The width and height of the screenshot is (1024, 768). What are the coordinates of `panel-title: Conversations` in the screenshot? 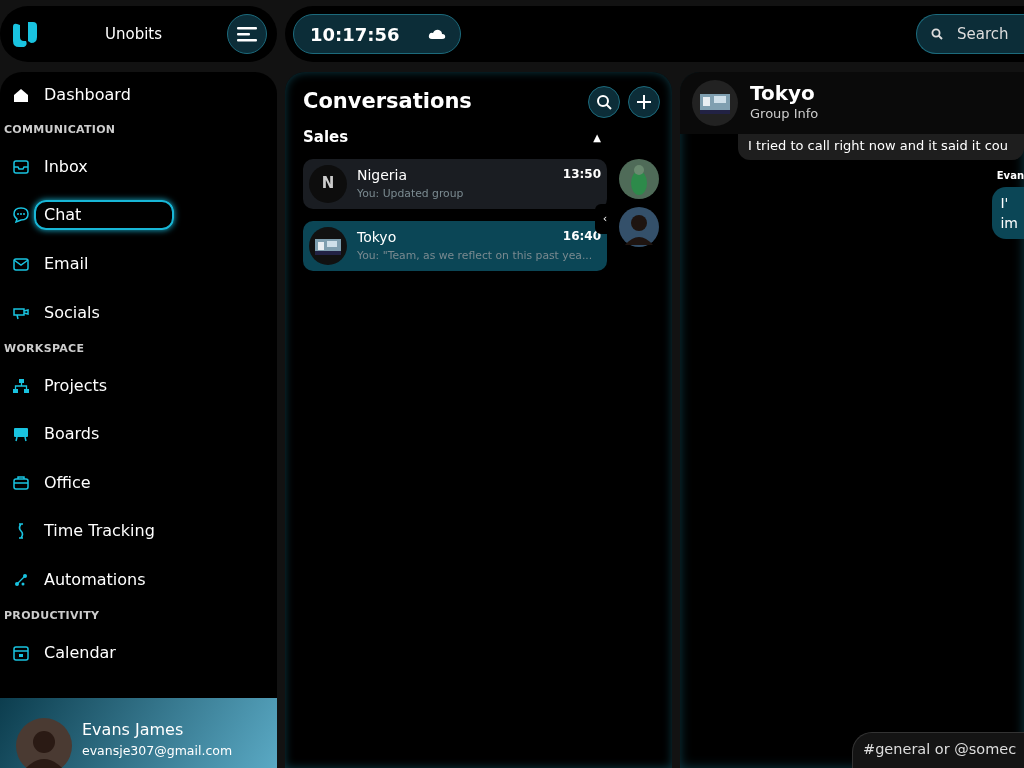 It's located at (387, 102).